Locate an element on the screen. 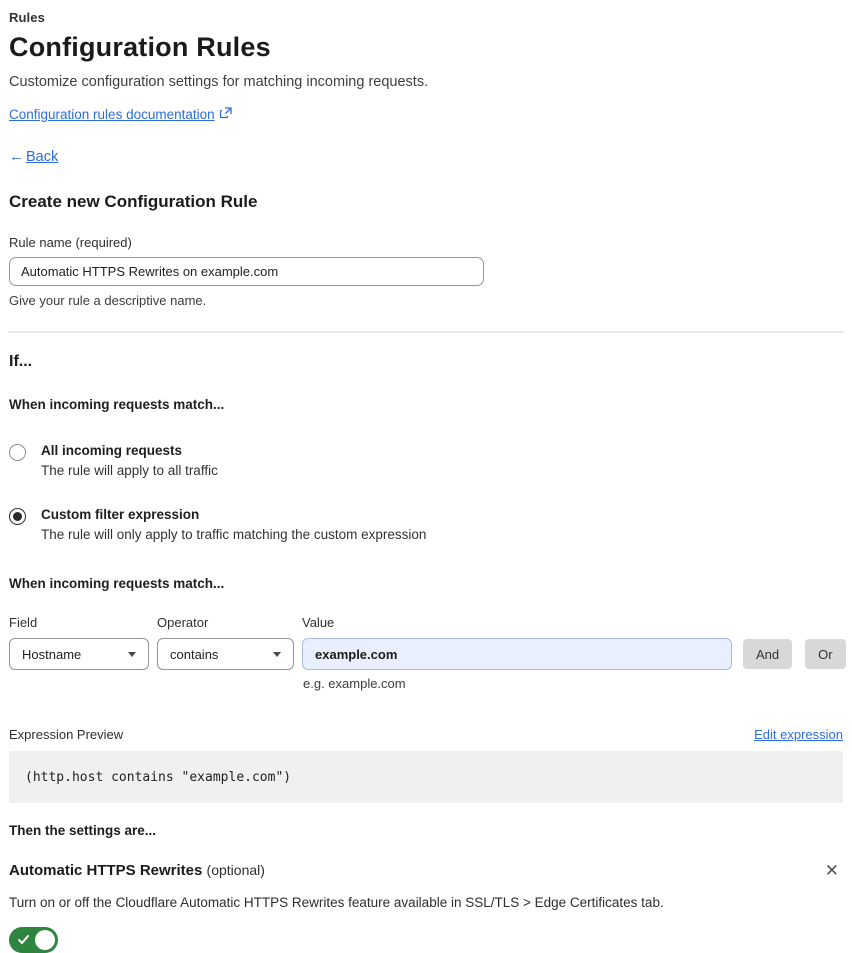  setting-name-text: Automatic HTTPS Rewrites is located at coordinates (106, 870).